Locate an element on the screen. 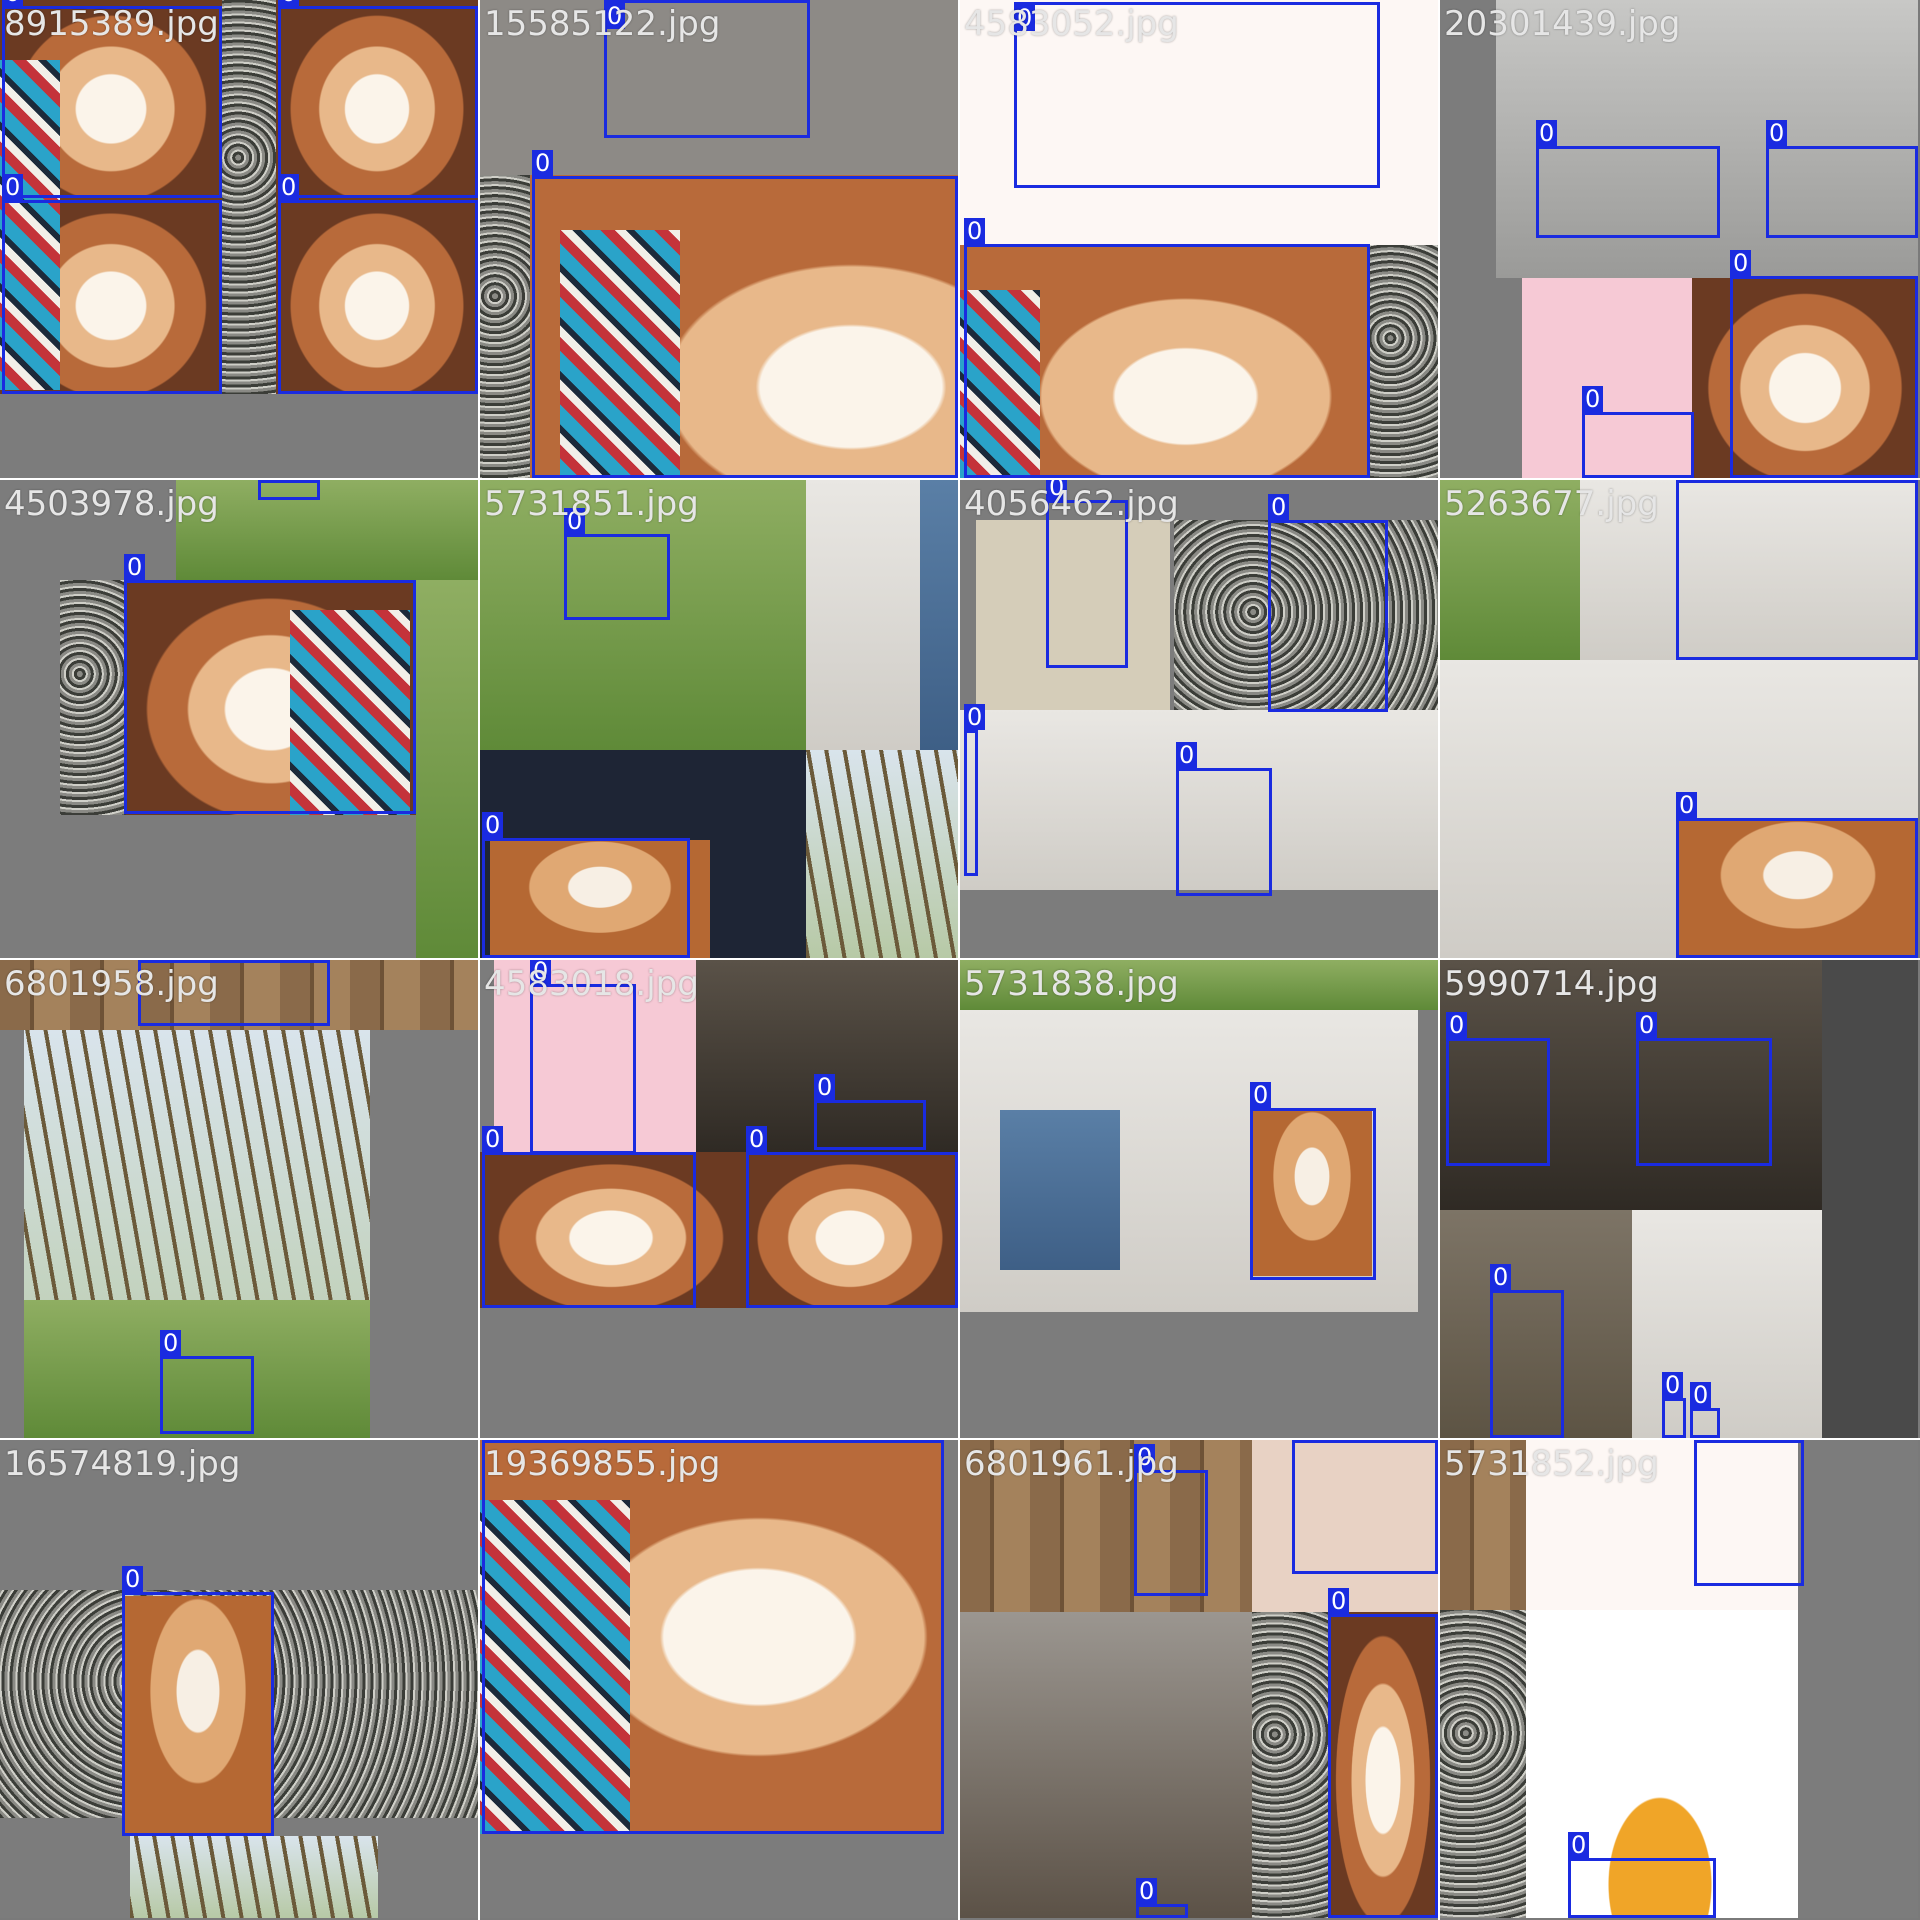 Image resolution: width=1920 pixels, height=1920 pixels. mosaic-tile-16: 5731852.jpg 0 0 is located at coordinates (1679, 1679).